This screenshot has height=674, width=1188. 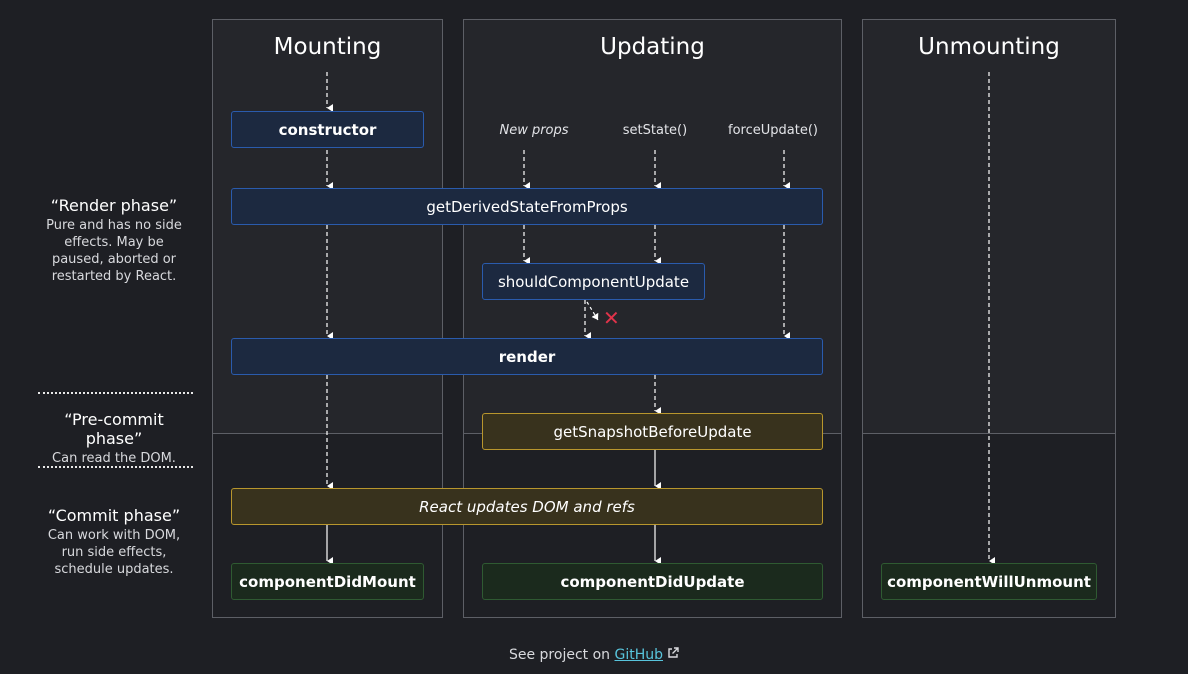 I want to click on commit-phase-title: “Commit phase”, so click(x=114, y=515).